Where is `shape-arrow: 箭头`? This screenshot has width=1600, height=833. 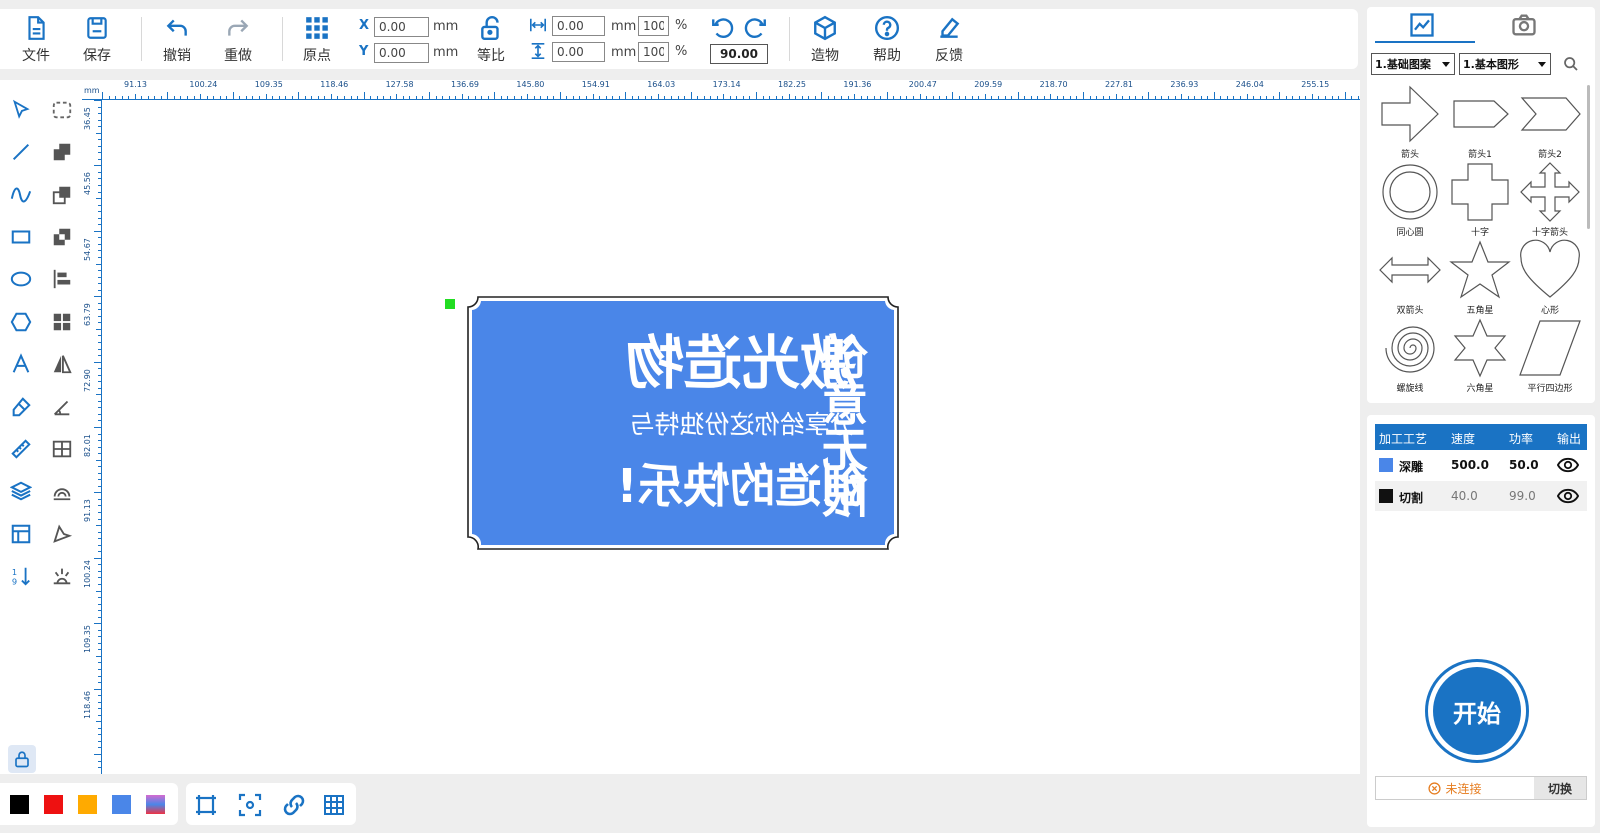 shape-arrow: 箭头 is located at coordinates (1410, 123).